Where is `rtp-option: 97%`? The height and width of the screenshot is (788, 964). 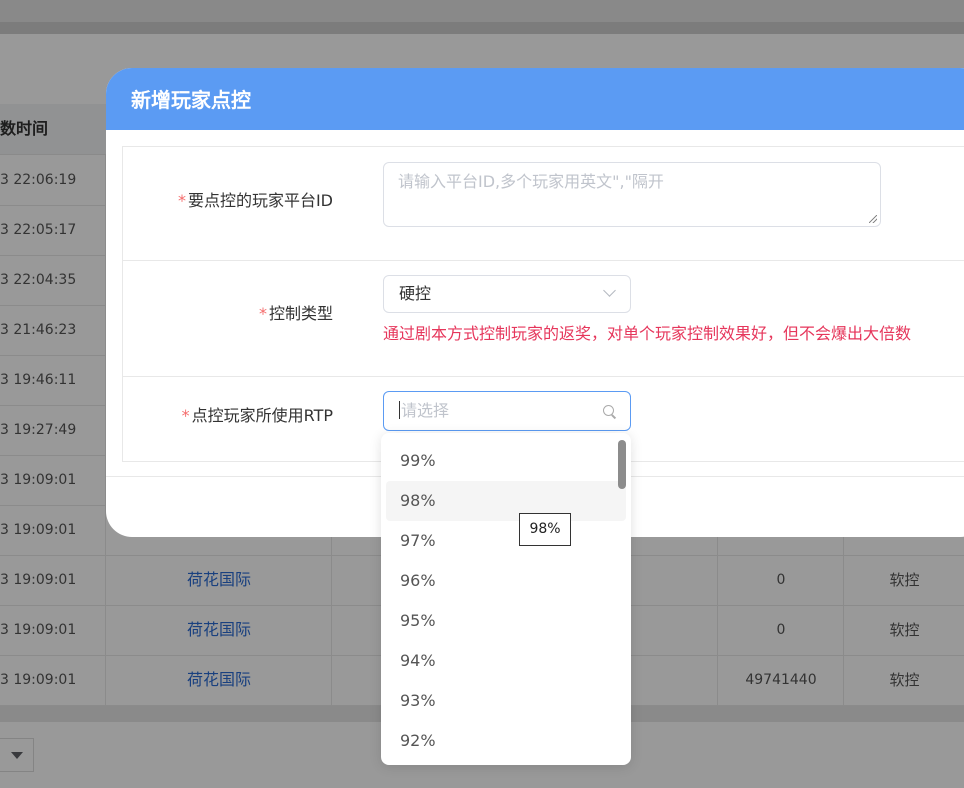
rtp-option: 97% is located at coordinates (506, 541).